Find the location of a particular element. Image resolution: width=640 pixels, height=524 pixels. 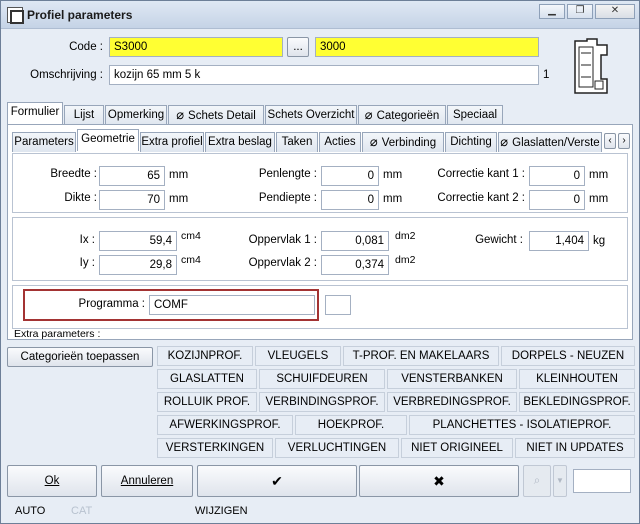

breedte-label: Breedte : is located at coordinates (73, 174).